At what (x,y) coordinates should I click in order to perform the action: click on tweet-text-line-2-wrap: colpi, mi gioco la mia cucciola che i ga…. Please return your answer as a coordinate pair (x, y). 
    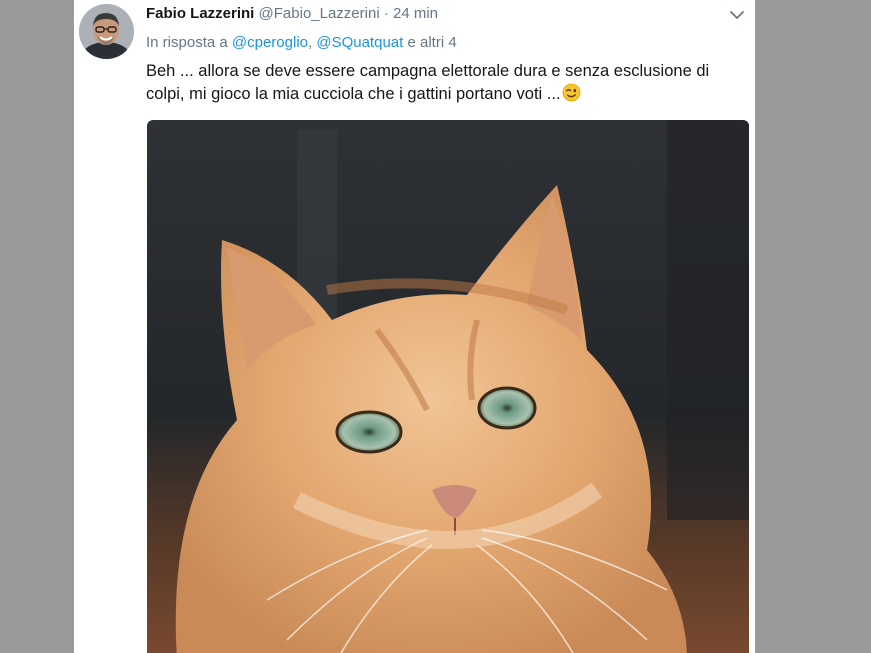
    Looking at the image, I should click on (441, 96).